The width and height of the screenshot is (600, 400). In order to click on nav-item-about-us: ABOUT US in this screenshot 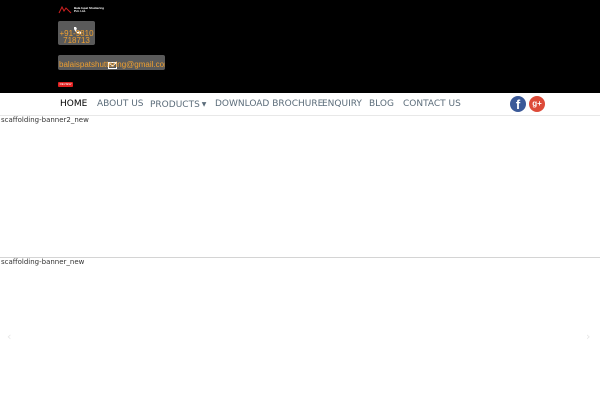, I will do `click(120, 104)`.